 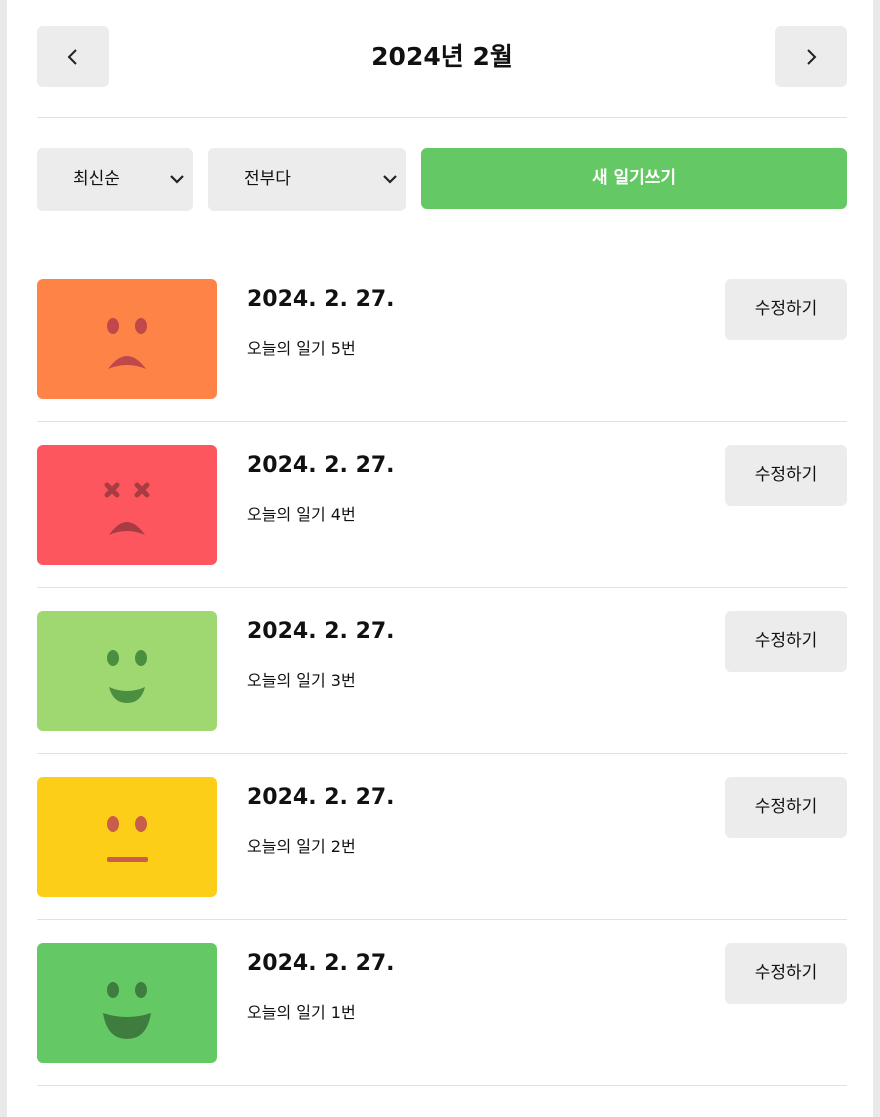 I want to click on header-divider, so click(x=442, y=117).